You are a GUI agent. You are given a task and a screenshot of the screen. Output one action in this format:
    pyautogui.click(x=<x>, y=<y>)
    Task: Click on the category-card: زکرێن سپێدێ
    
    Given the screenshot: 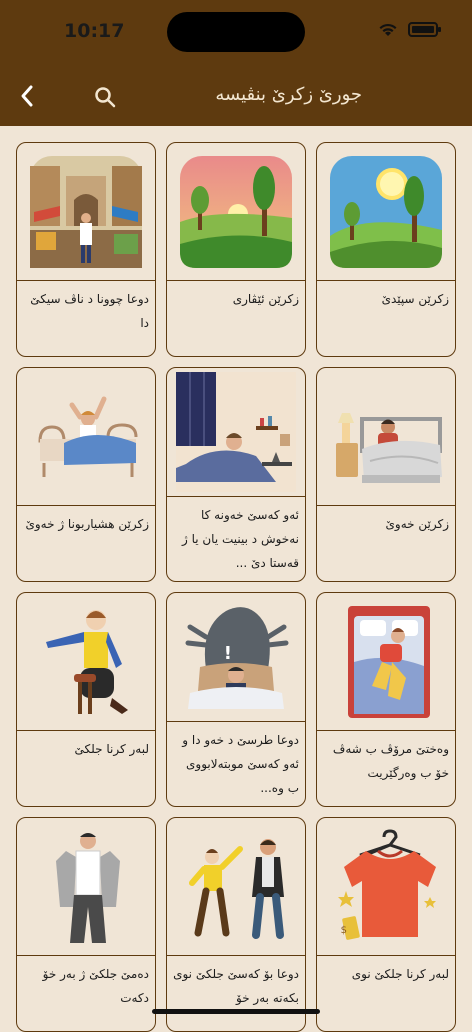 What is the action you would take?
    pyautogui.click(x=386, y=249)
    